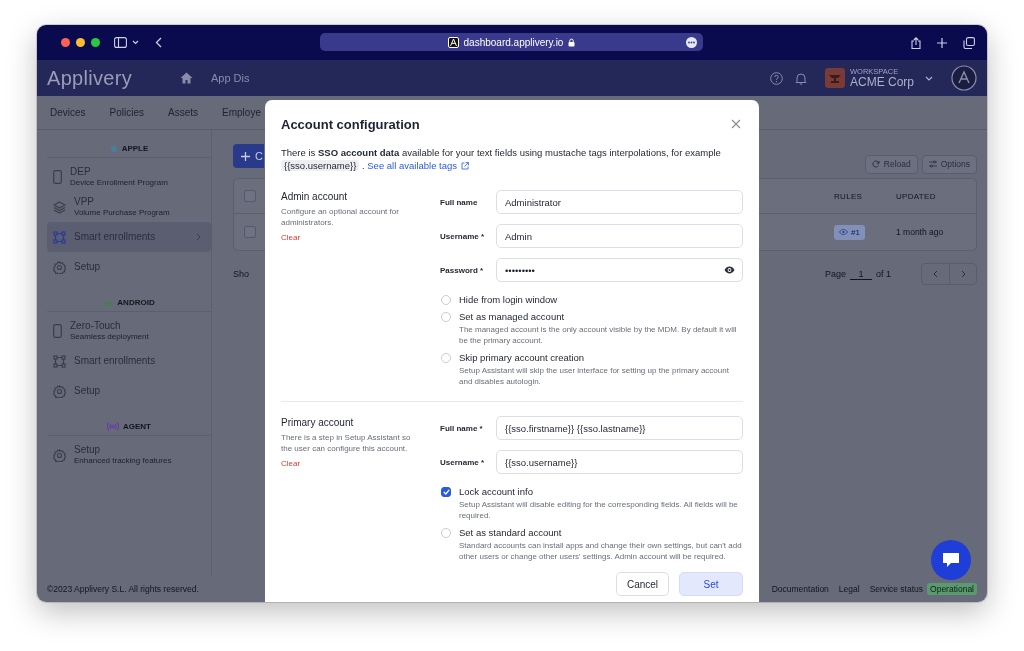 Image resolution: width=1024 pixels, height=651 pixels. What do you see at coordinates (129, 331) in the screenshot?
I see `sidebar-item: Zero-Touch Seamless deployment` at bounding box center [129, 331].